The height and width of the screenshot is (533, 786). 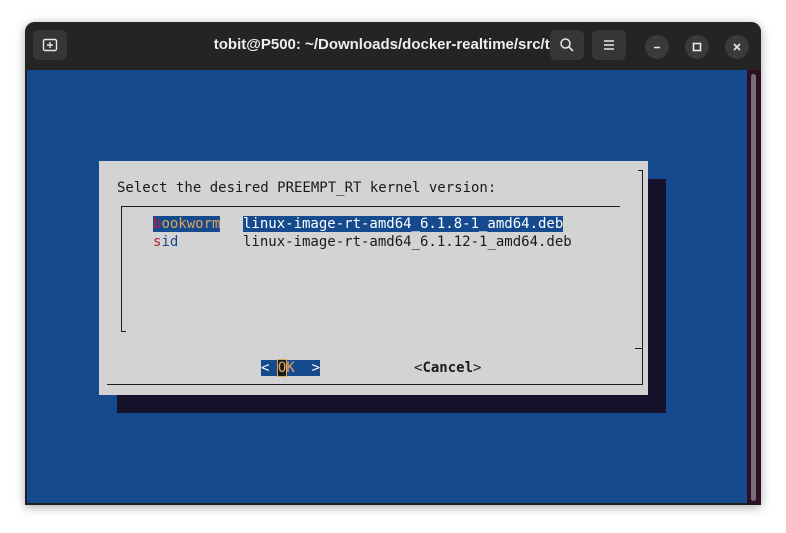 What do you see at coordinates (170, 242) in the screenshot?
I see `tag-rest: id` at bounding box center [170, 242].